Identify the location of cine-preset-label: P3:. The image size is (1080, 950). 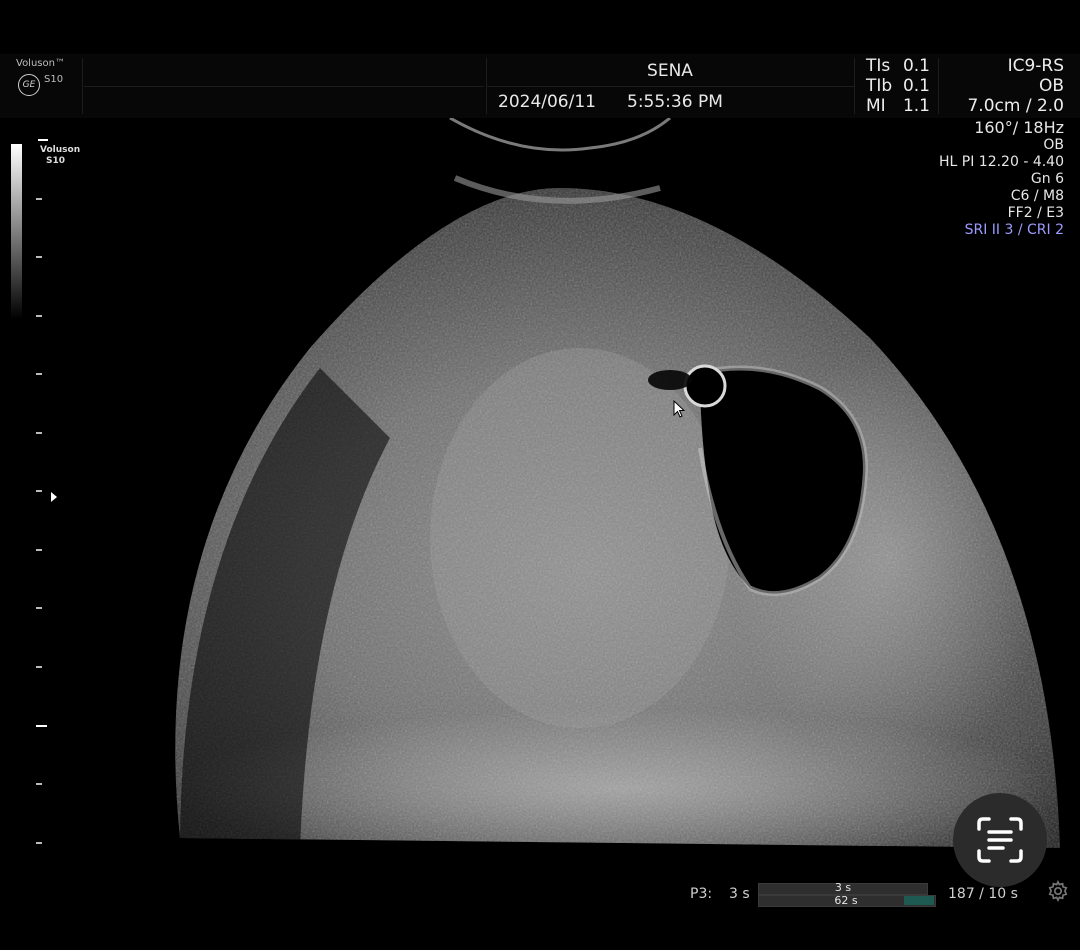
(701, 894).